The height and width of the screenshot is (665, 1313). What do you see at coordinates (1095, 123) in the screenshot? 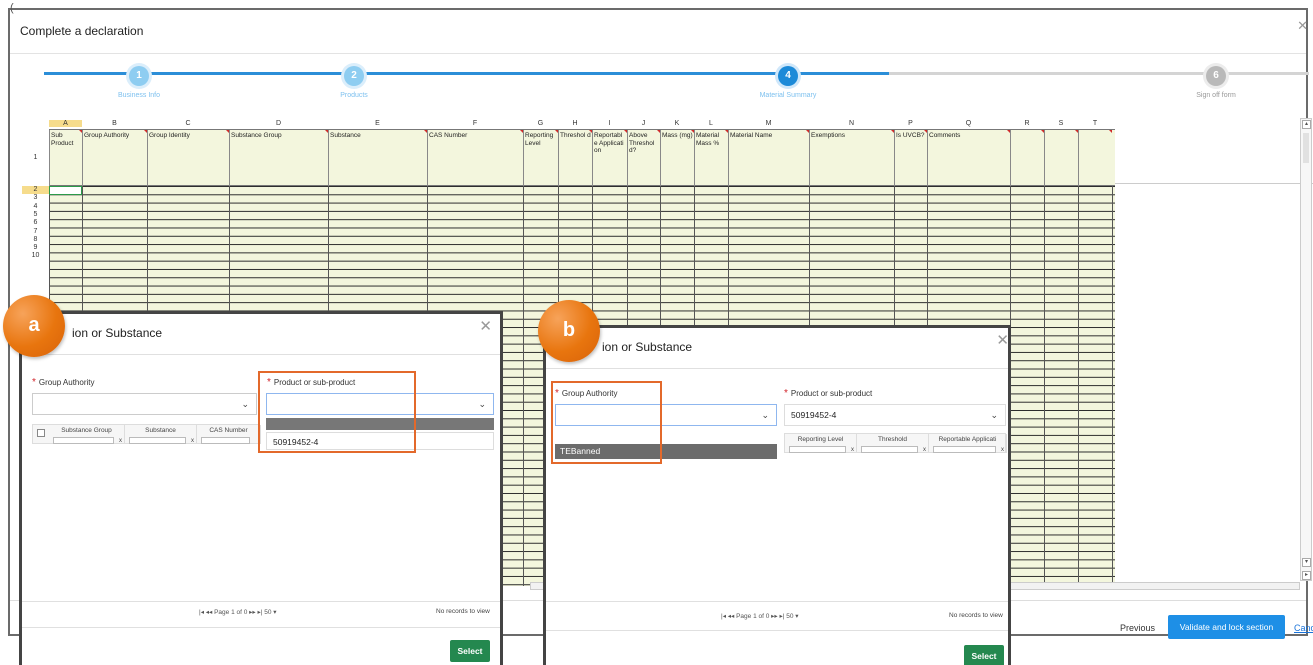
I see `column-letter: T` at bounding box center [1095, 123].